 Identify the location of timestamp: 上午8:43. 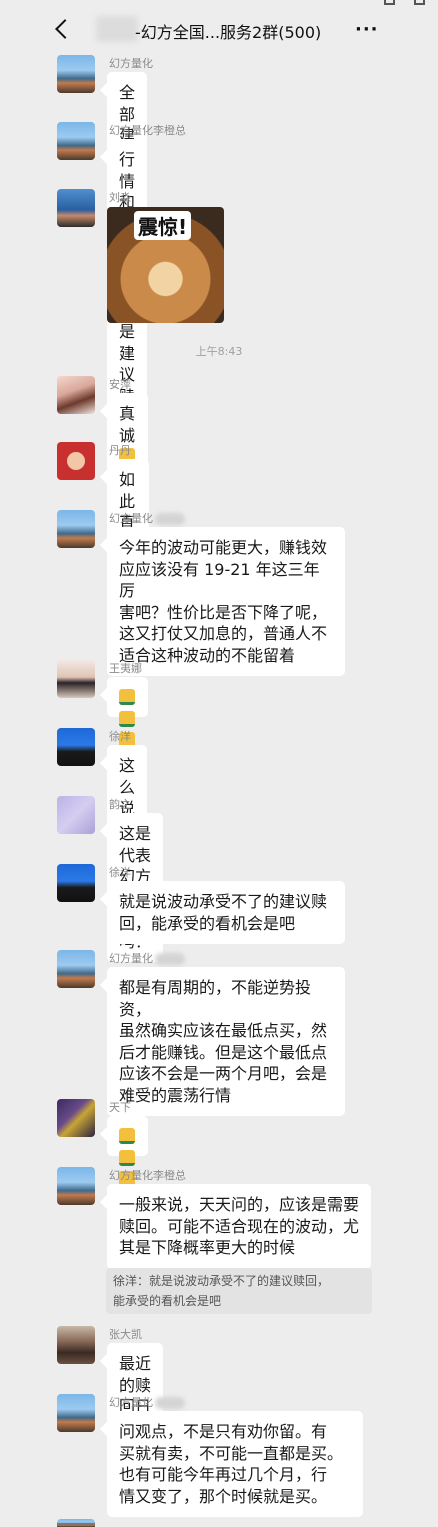
(219, 351).